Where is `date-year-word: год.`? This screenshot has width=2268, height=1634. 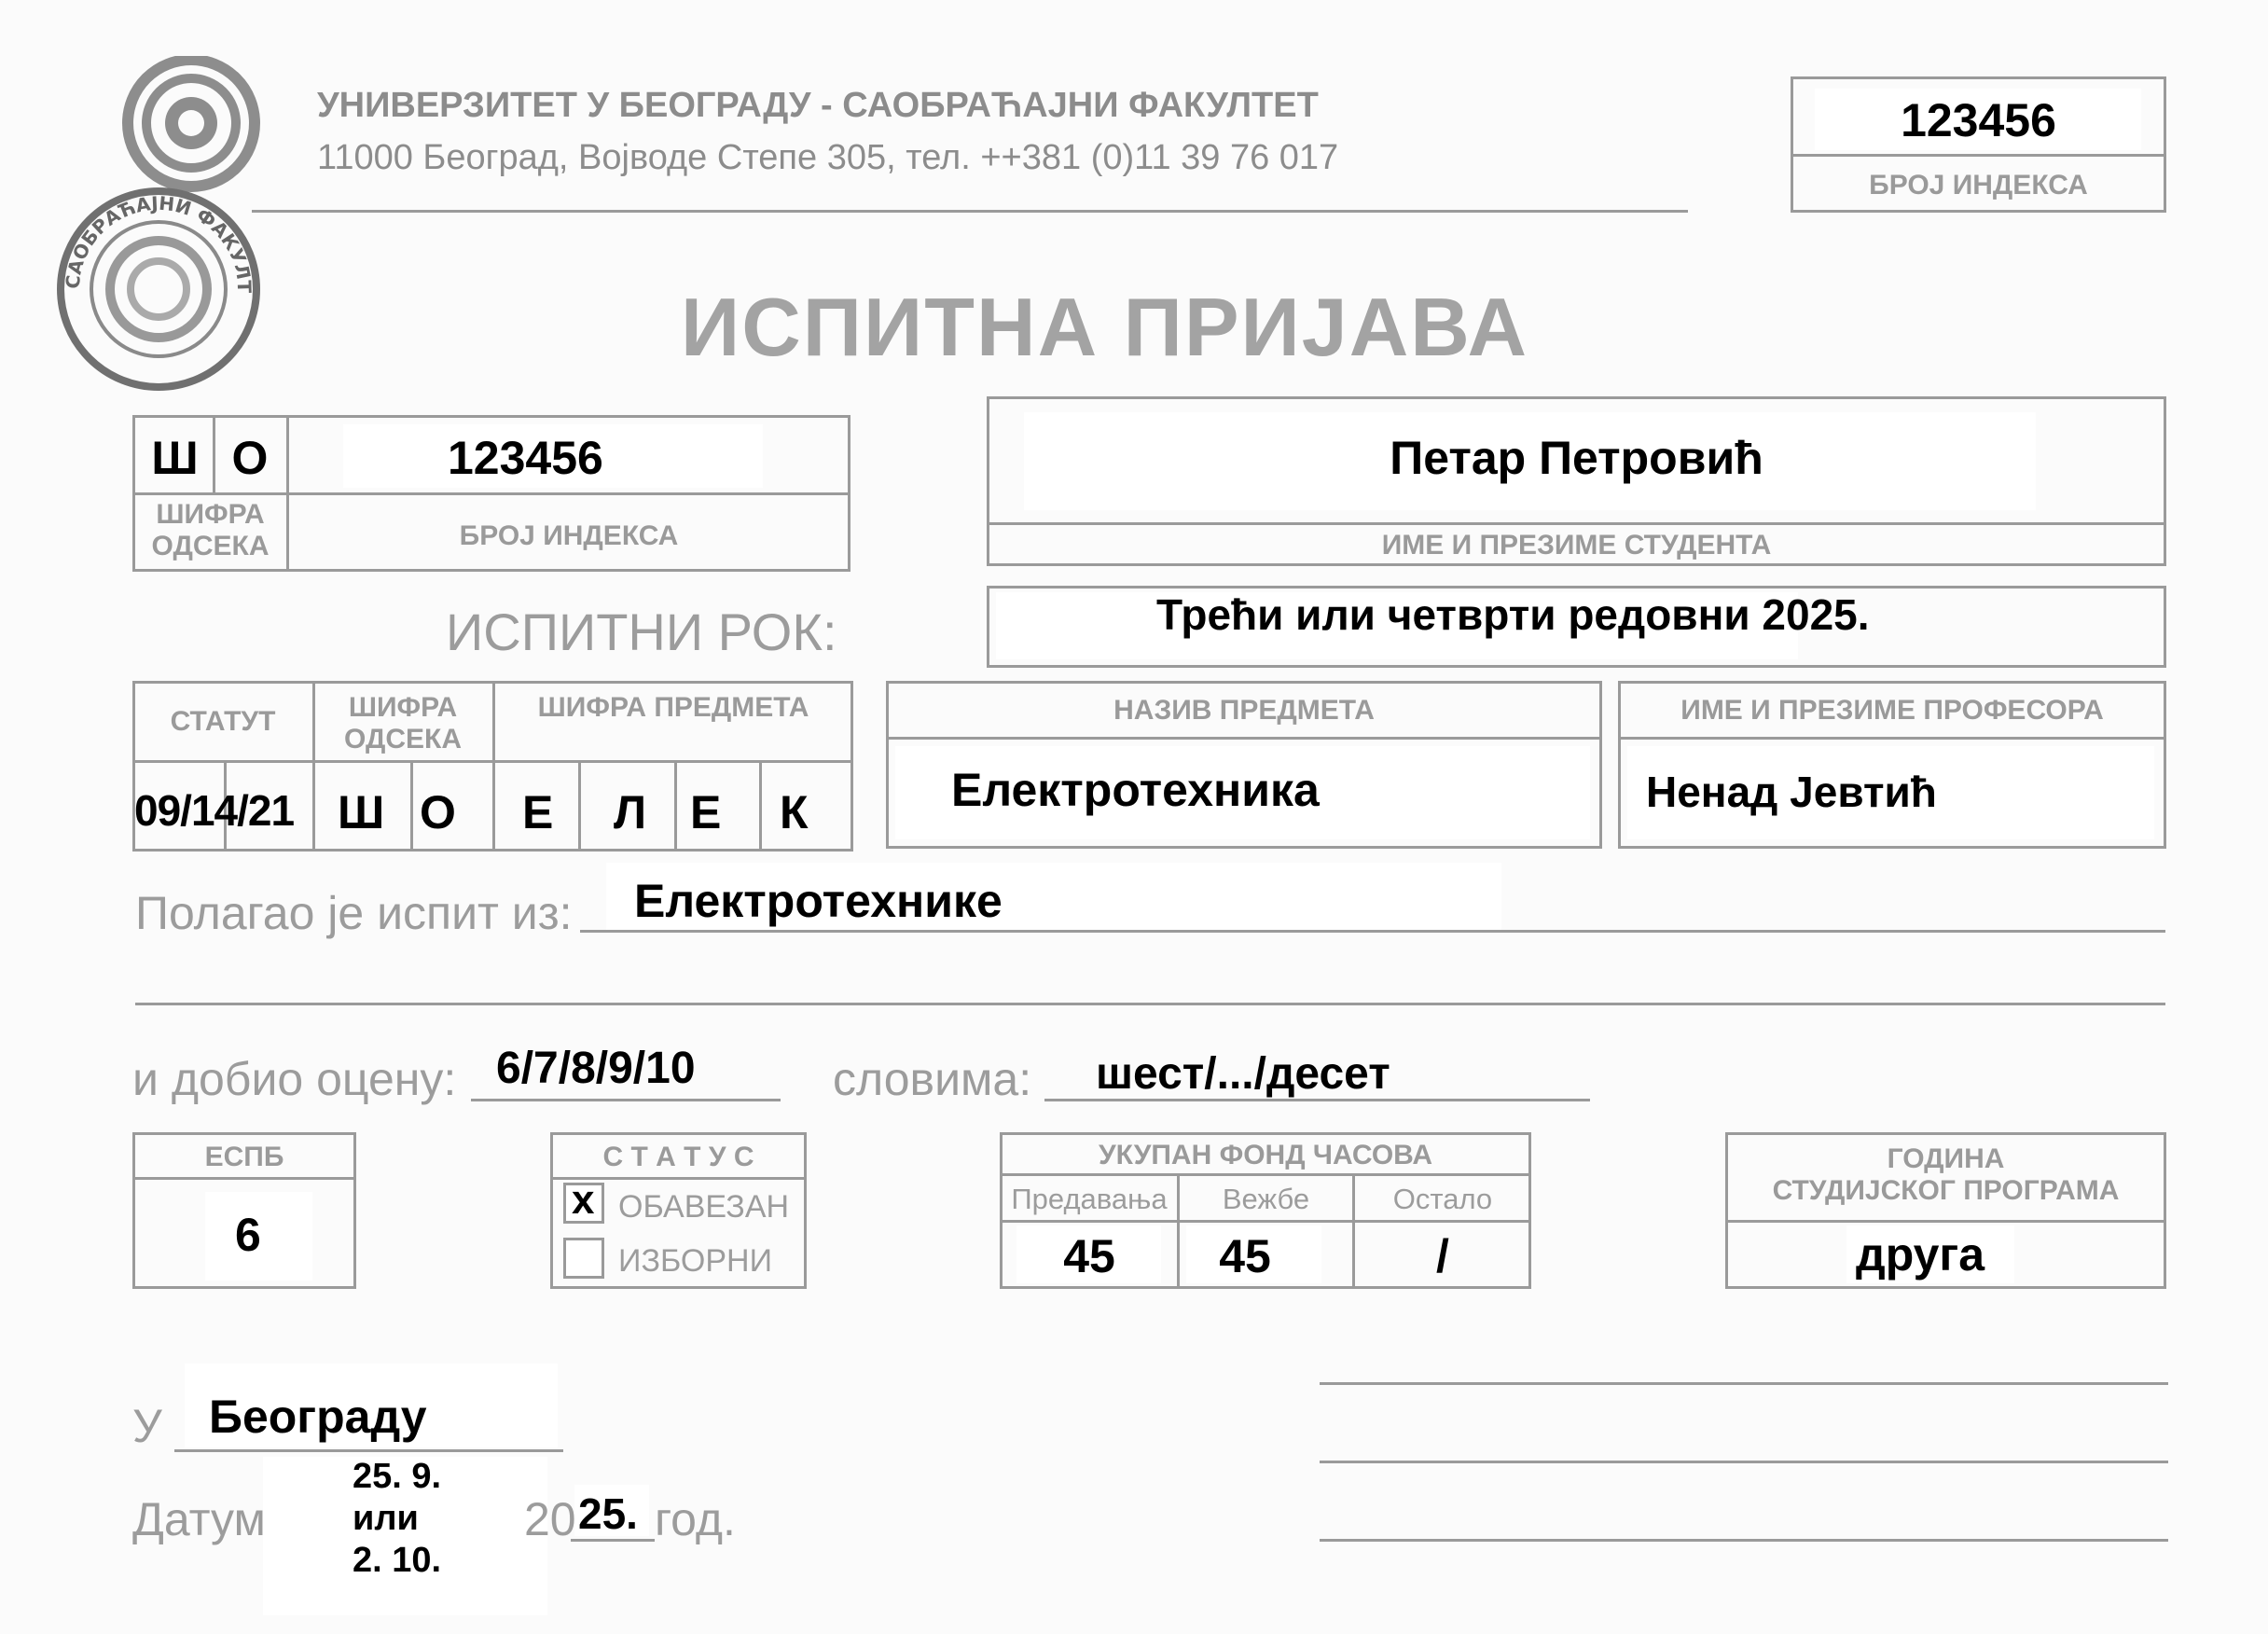
date-year-word: год. is located at coordinates (695, 1519).